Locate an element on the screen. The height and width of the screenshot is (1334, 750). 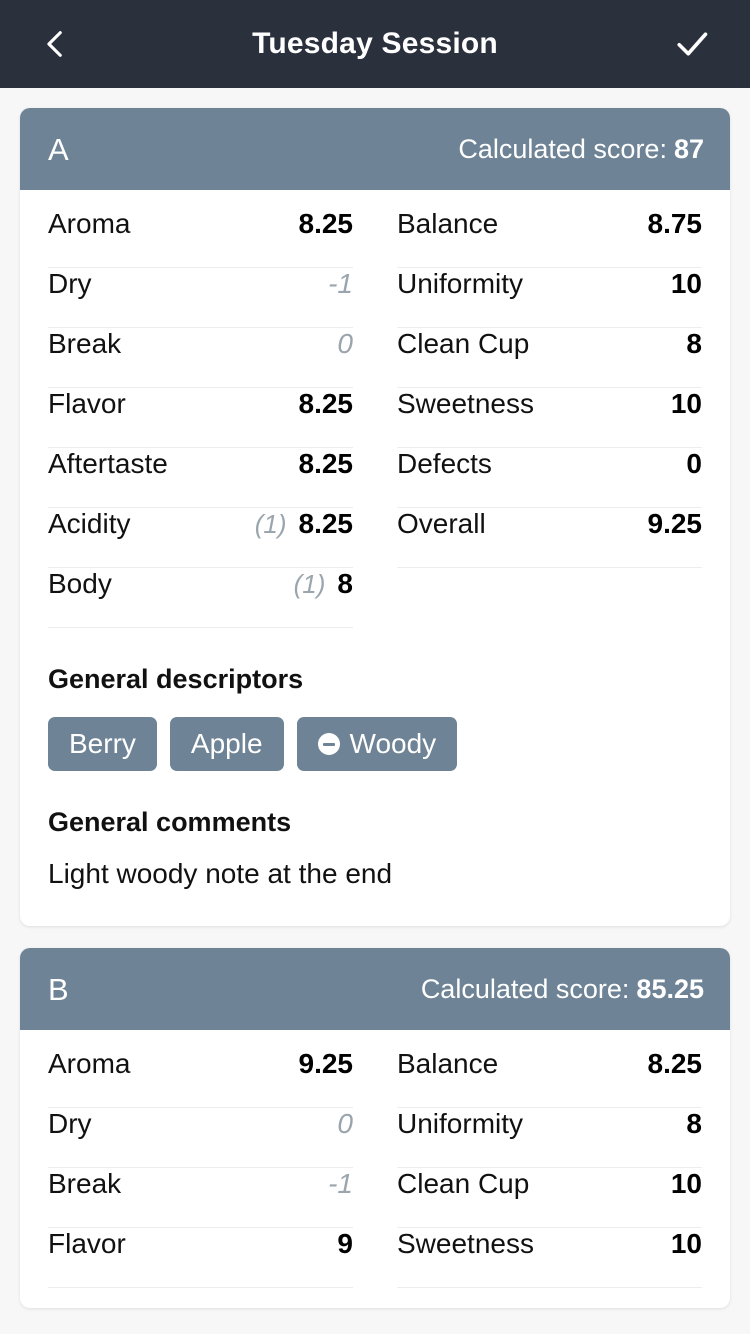
score-label: Aftertaste is located at coordinates (108, 463).